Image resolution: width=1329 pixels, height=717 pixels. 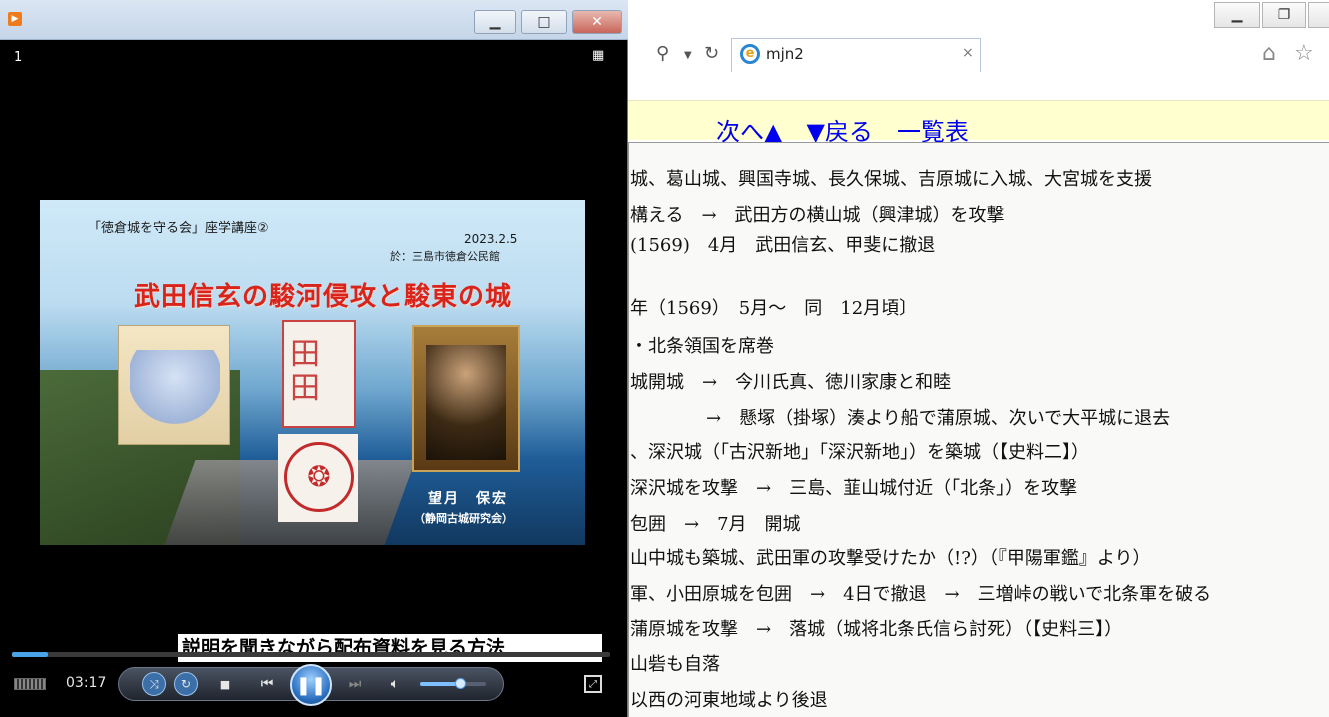 I want to click on doc-line: (1569) 4月 武田信玄、甲斐に撤退, so click(x=783, y=245).